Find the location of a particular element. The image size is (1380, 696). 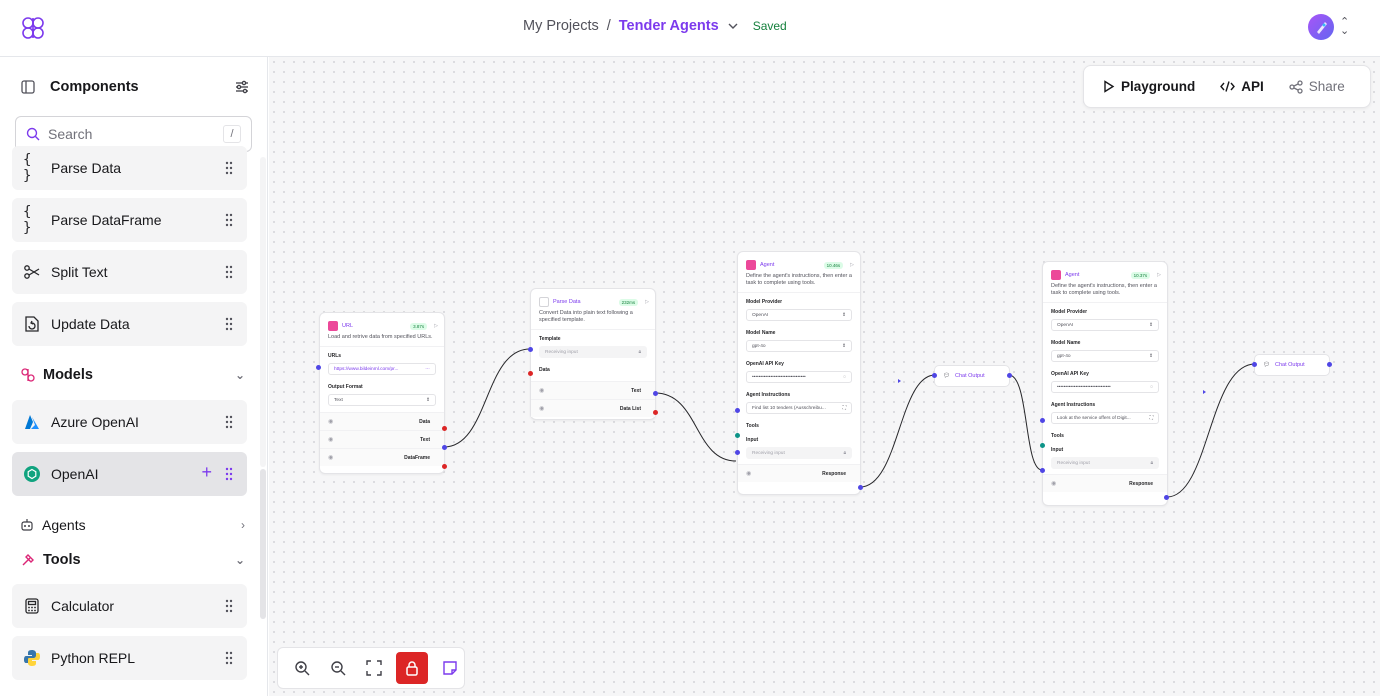

output-handle-dataframe is located at coordinates (444, 466).